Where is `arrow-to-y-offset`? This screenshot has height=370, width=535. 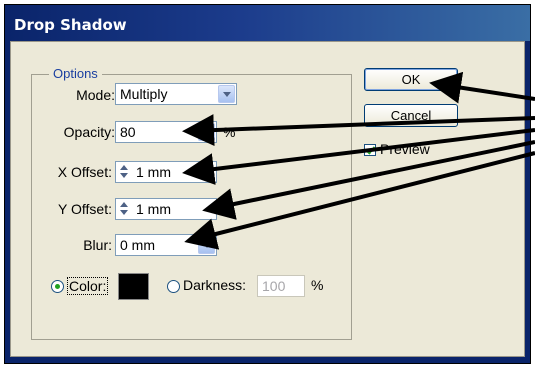 arrow-to-y-offset is located at coordinates (368, 180).